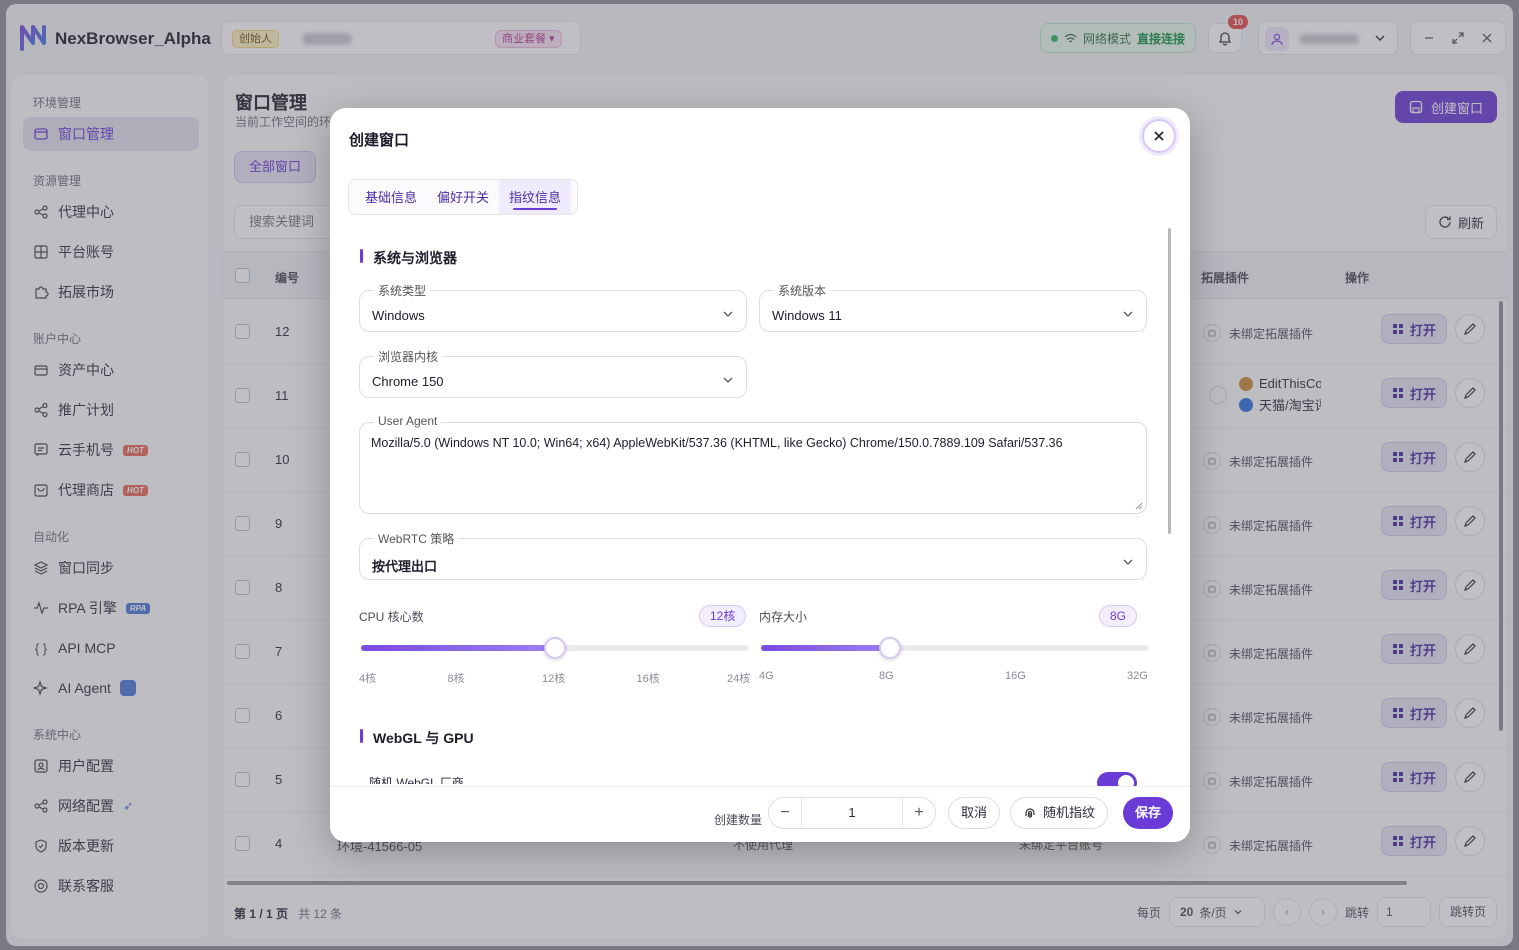  I want to click on decrement-button: −, so click(785, 813).